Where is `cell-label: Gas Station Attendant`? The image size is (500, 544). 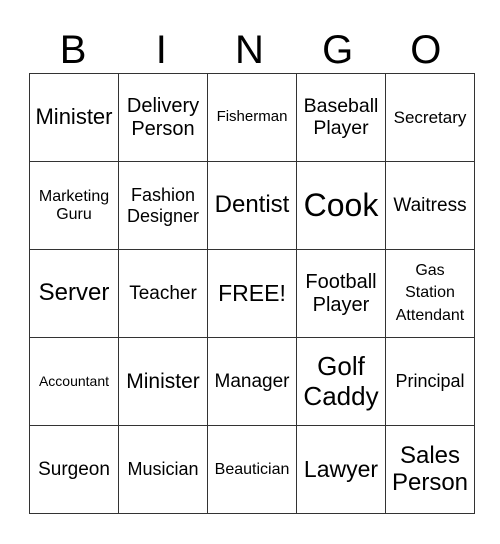 cell-label: Gas Station Attendant is located at coordinates (430, 292).